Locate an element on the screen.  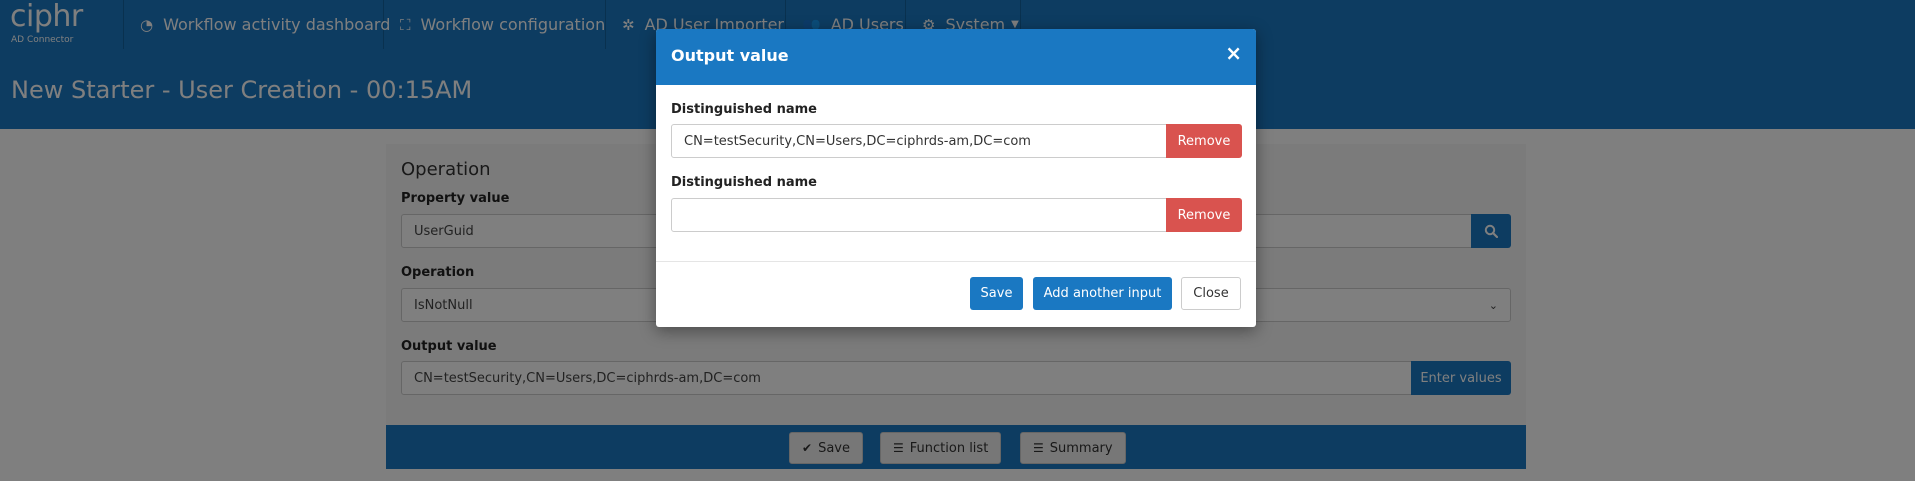
modal-footer: Save Add another input Close is located at coordinates (956, 294).